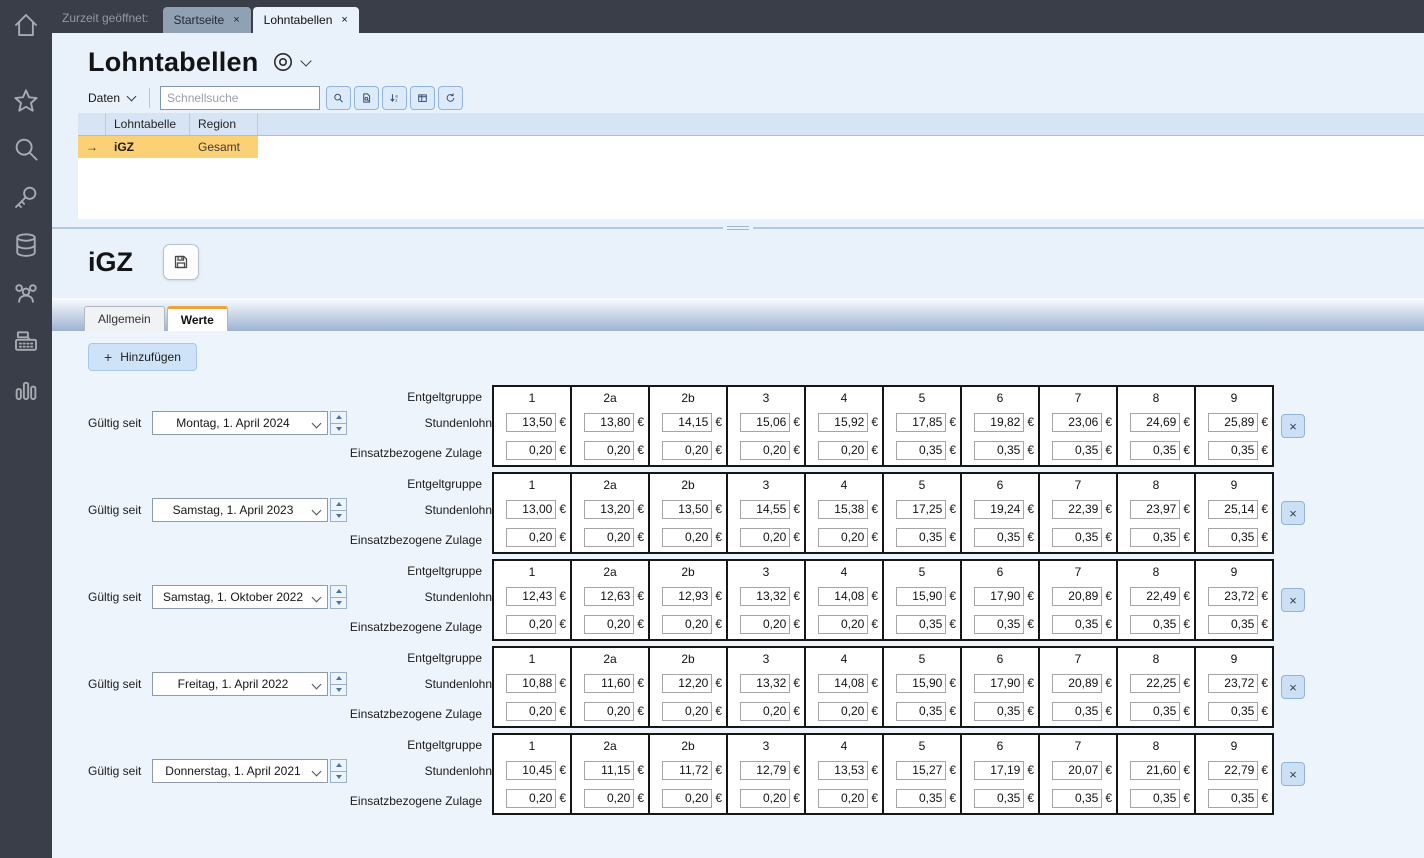 Image resolution: width=1424 pixels, height=858 pixels. Describe the element at coordinates (26, 197) in the screenshot. I see `key-icon` at that location.